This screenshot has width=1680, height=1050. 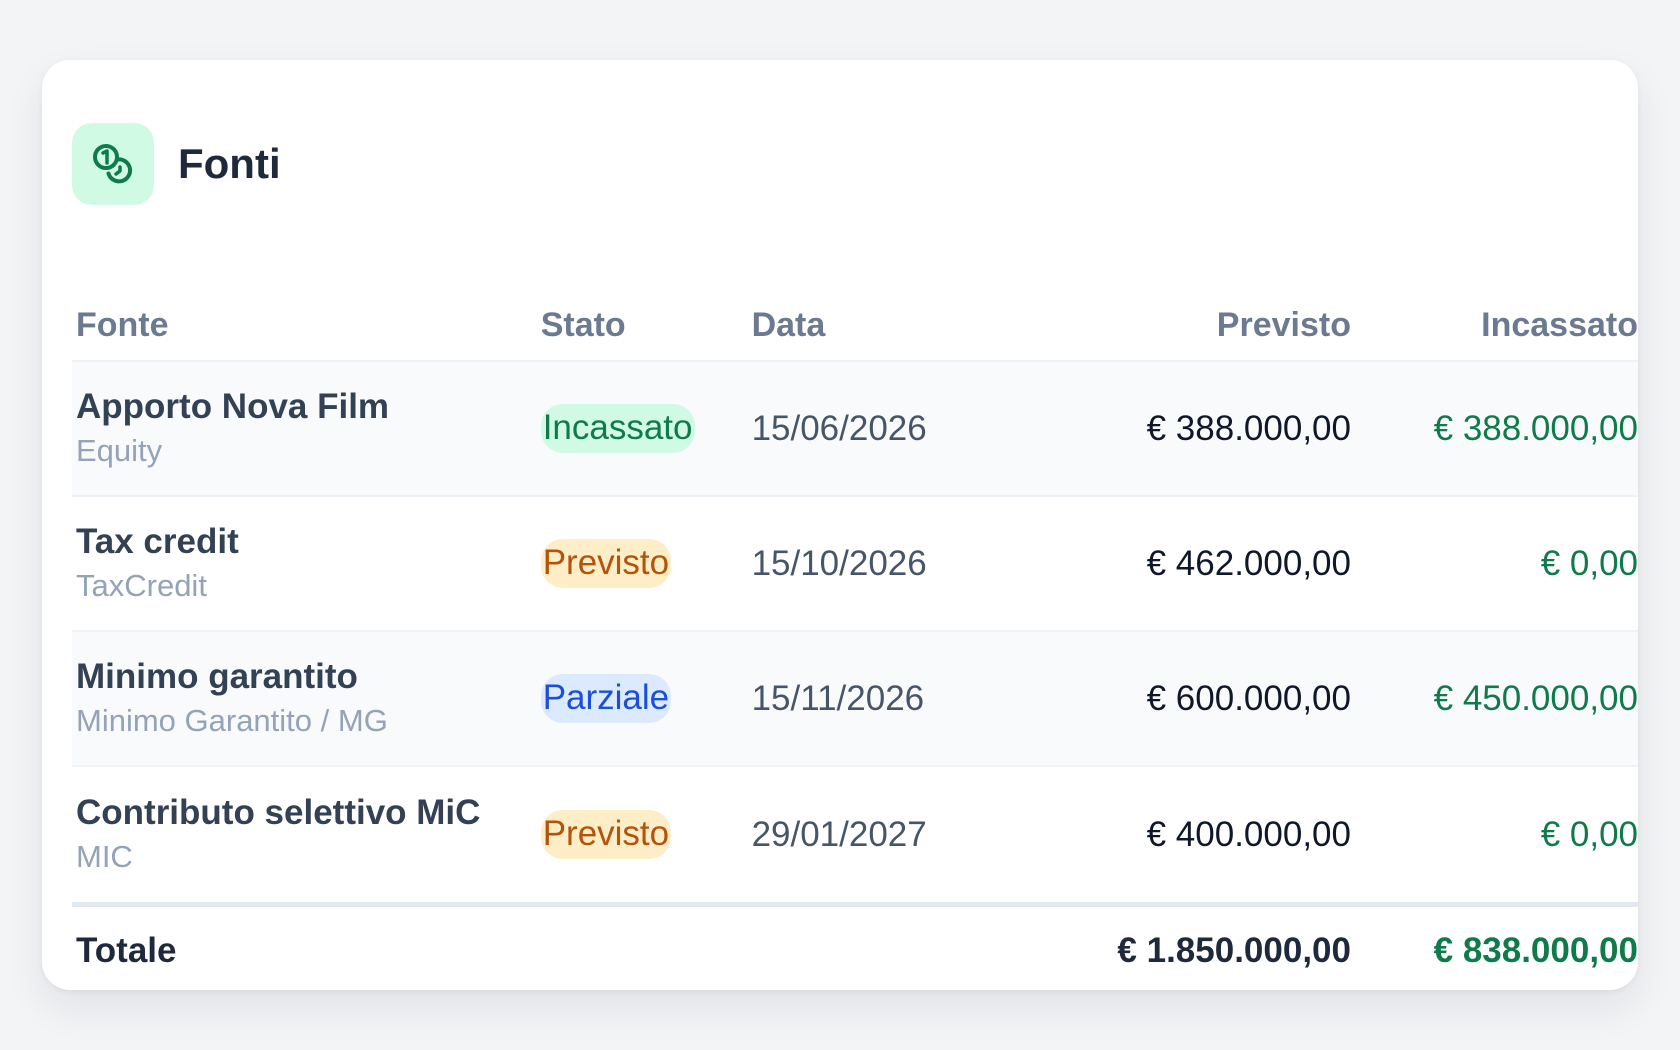 I want to click on source-type: TaxCredit, so click(x=141, y=586).